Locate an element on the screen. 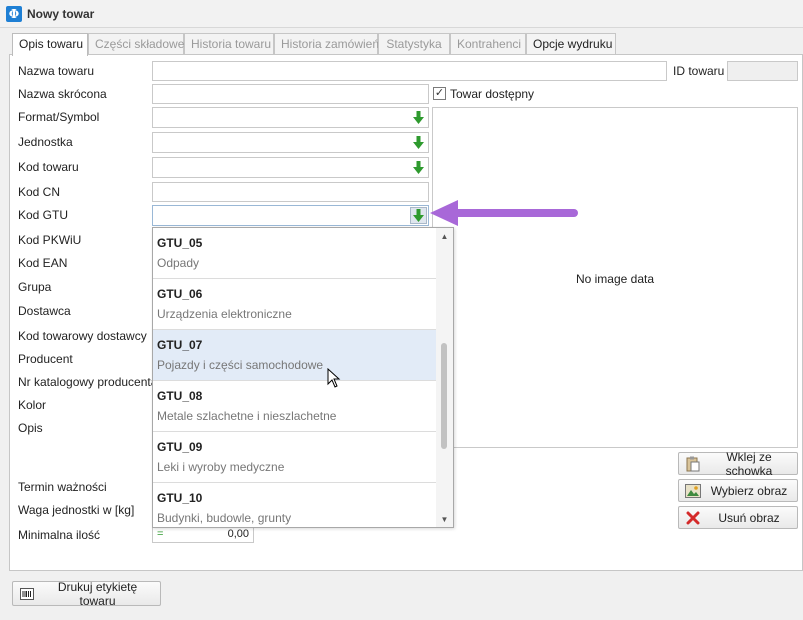 This screenshot has height=620, width=803. minimalna-ilosc-value: 0,00 is located at coordinates (238, 534).